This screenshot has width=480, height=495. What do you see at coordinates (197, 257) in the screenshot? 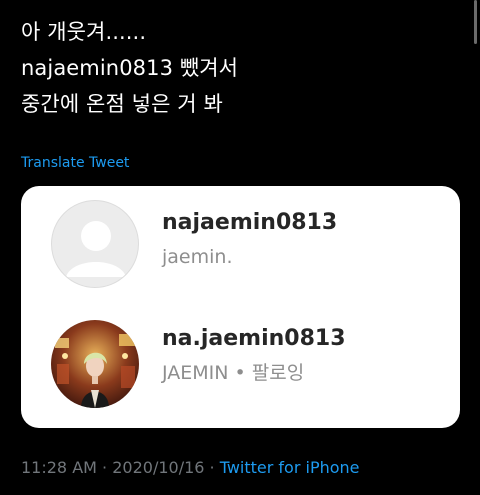
I see `account-display-name: jaemin.` at bounding box center [197, 257].